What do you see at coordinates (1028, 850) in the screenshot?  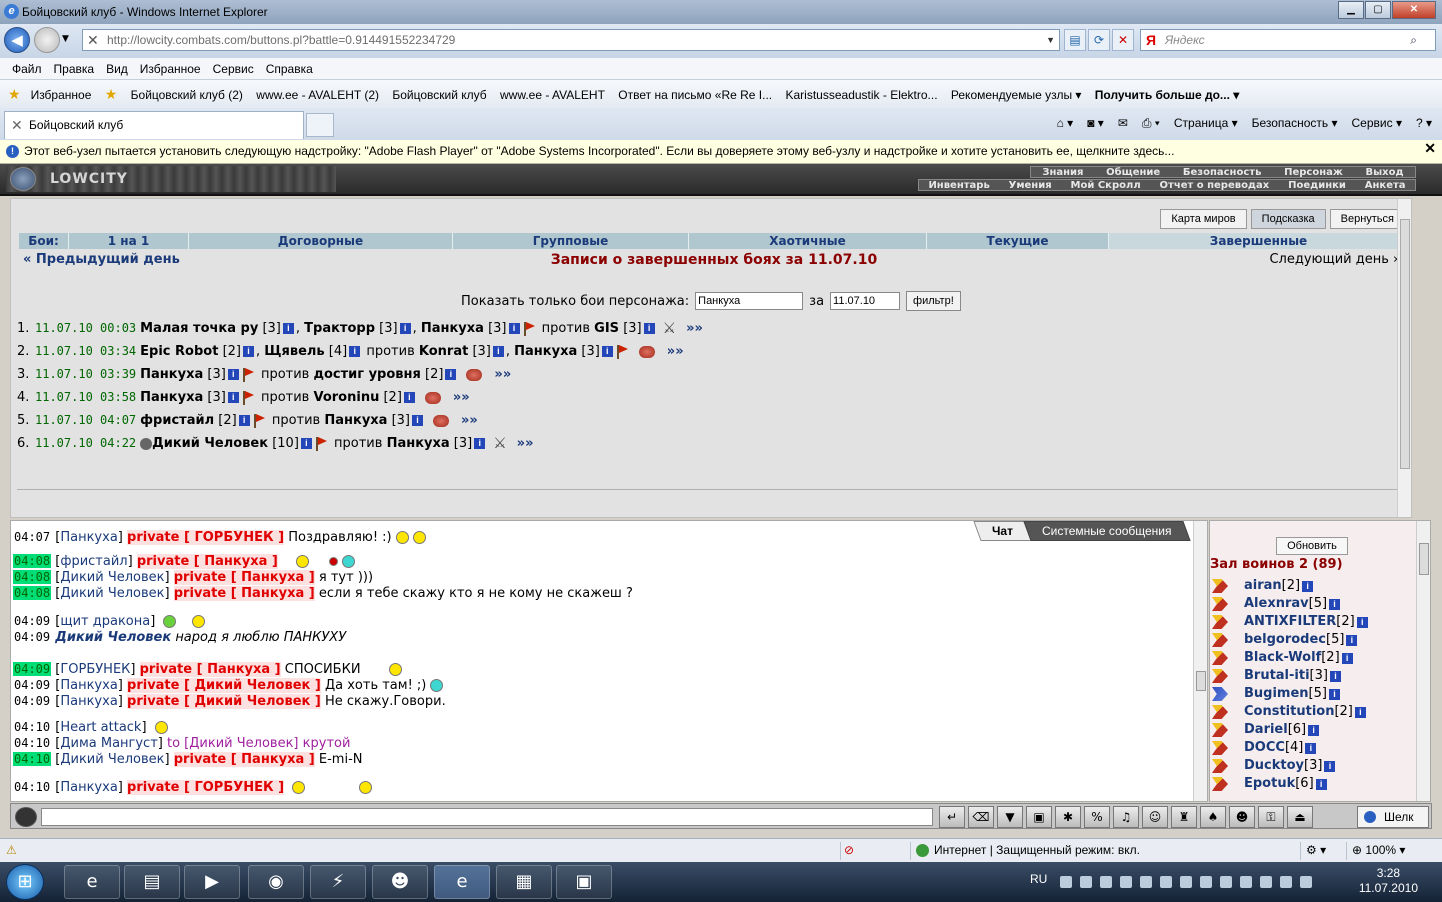 I see `security-zone: Интернет | Защищенный режим: вкл.` at bounding box center [1028, 850].